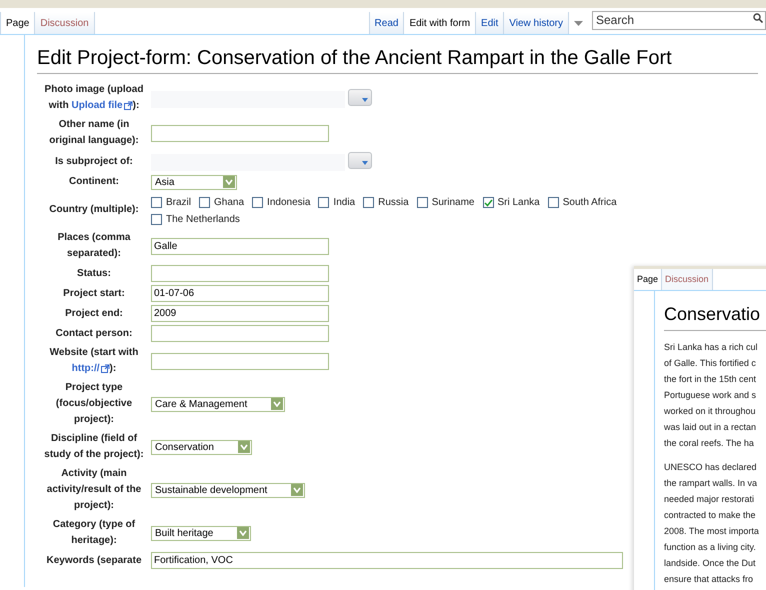 The image size is (766, 590). What do you see at coordinates (94, 98) in the screenshot?
I see `field-label: Photo image (upload with Upload file ):` at bounding box center [94, 98].